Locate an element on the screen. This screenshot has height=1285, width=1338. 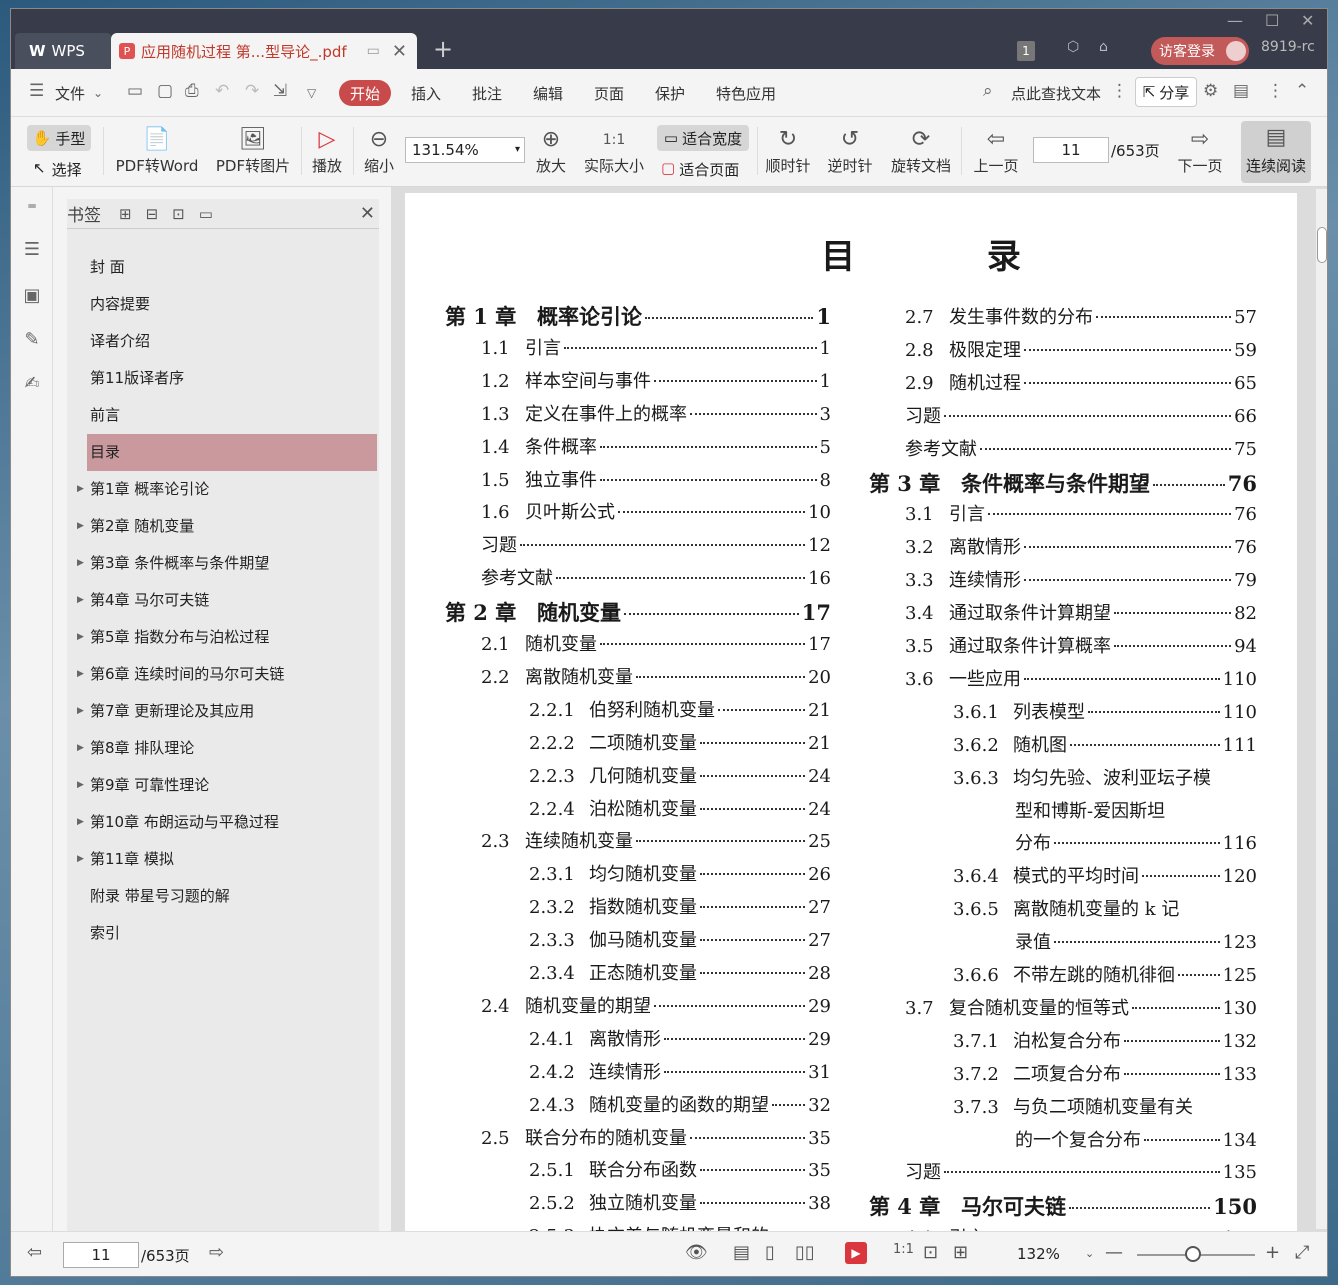
bookmark-item: 附录 带星号习题的解 is located at coordinates (223, 896).